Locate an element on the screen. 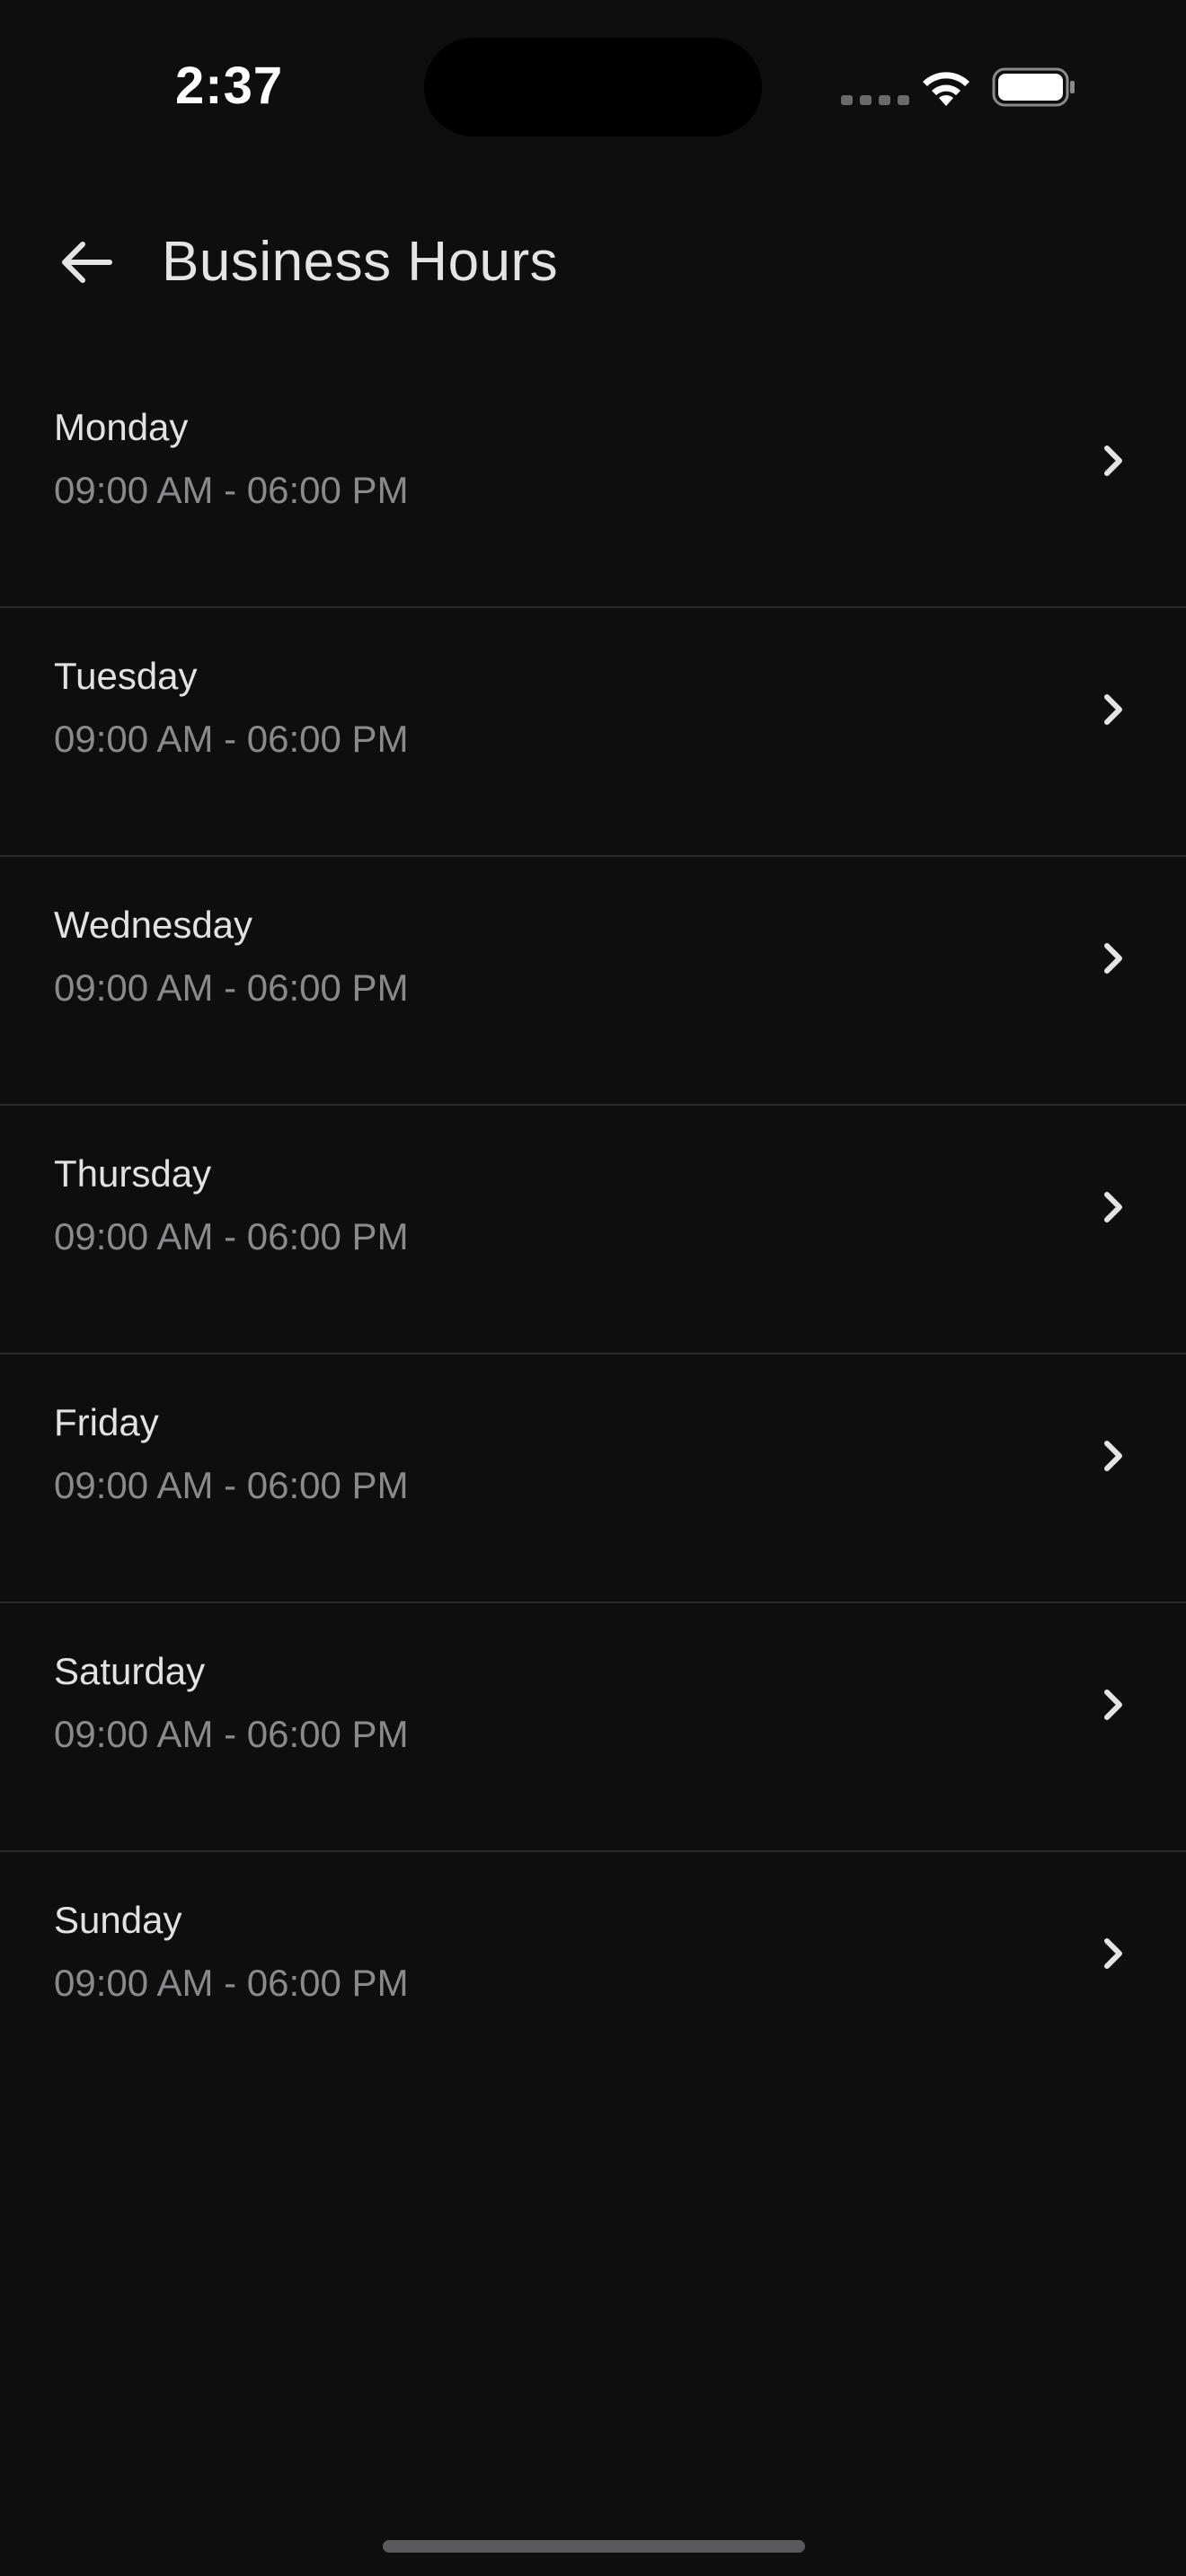 Image resolution: width=1186 pixels, height=2576 pixels. day-row-tuesday: Tuesday 09:00 AM - 06:00 PM is located at coordinates (593, 732).